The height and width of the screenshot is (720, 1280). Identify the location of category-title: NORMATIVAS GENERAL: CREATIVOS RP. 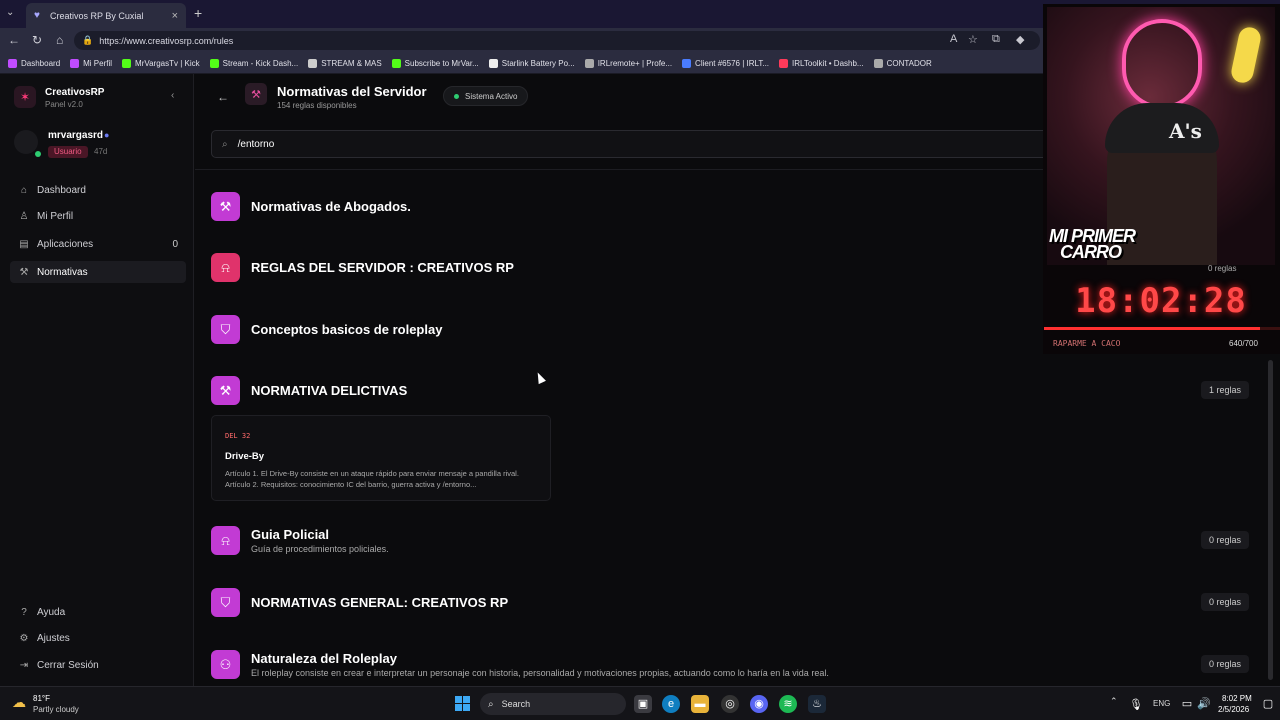
(379, 602).